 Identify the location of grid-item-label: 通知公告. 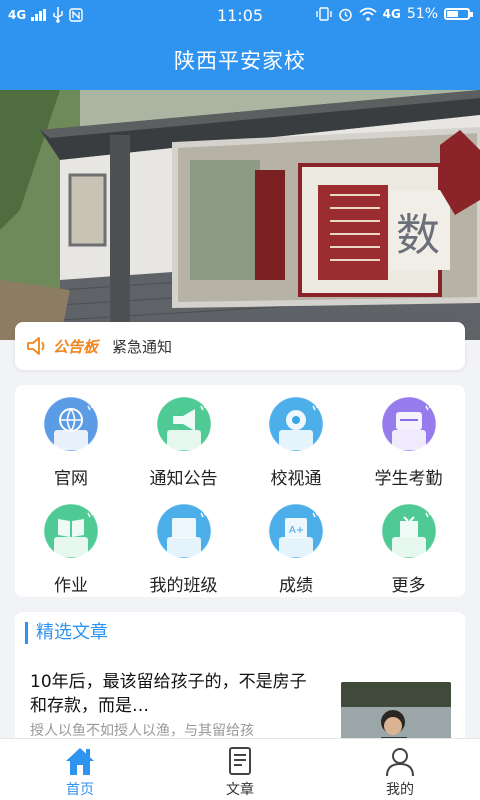
(183, 479).